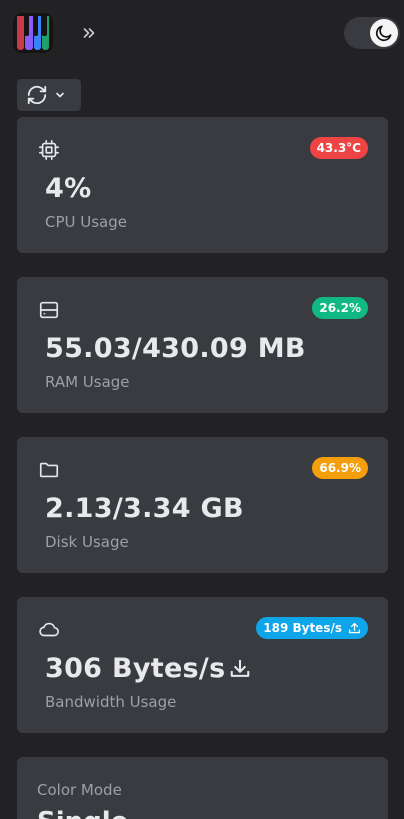 The width and height of the screenshot is (404, 819). What do you see at coordinates (144, 508) in the screenshot?
I see `disk-usage-value: 2.13/3.34 GB` at bounding box center [144, 508].